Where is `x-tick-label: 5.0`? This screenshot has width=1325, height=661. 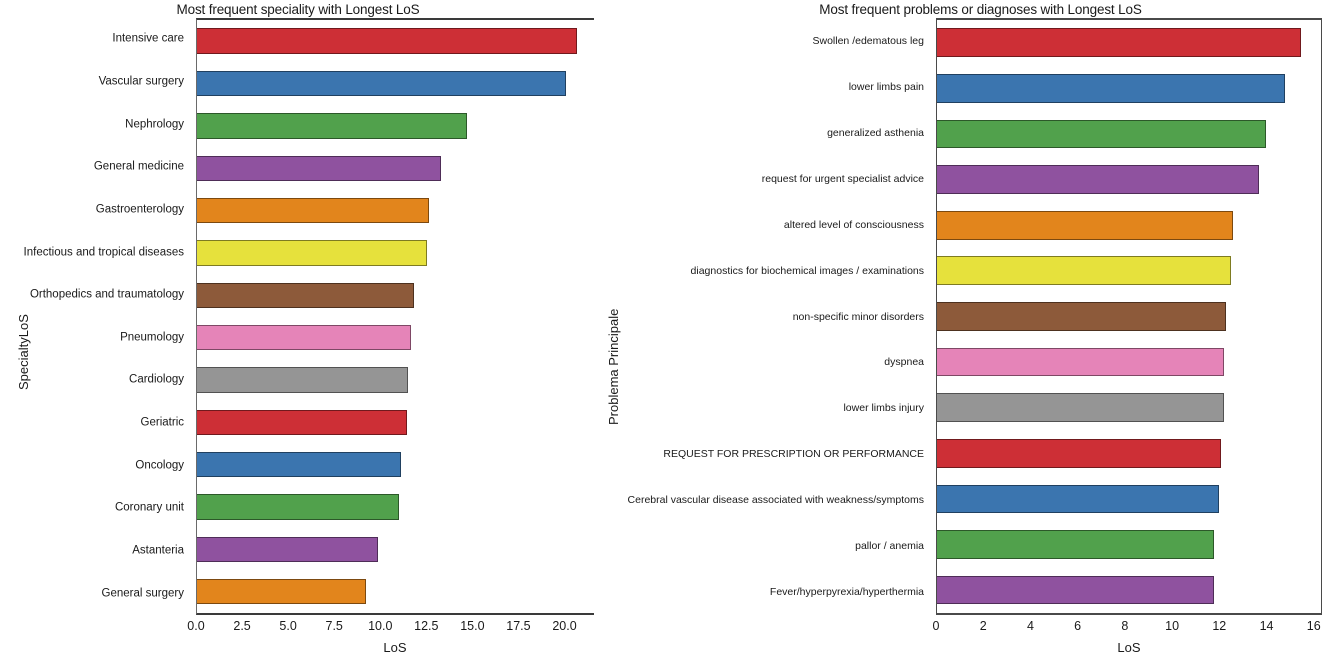 x-tick-label: 5.0 is located at coordinates (288, 626).